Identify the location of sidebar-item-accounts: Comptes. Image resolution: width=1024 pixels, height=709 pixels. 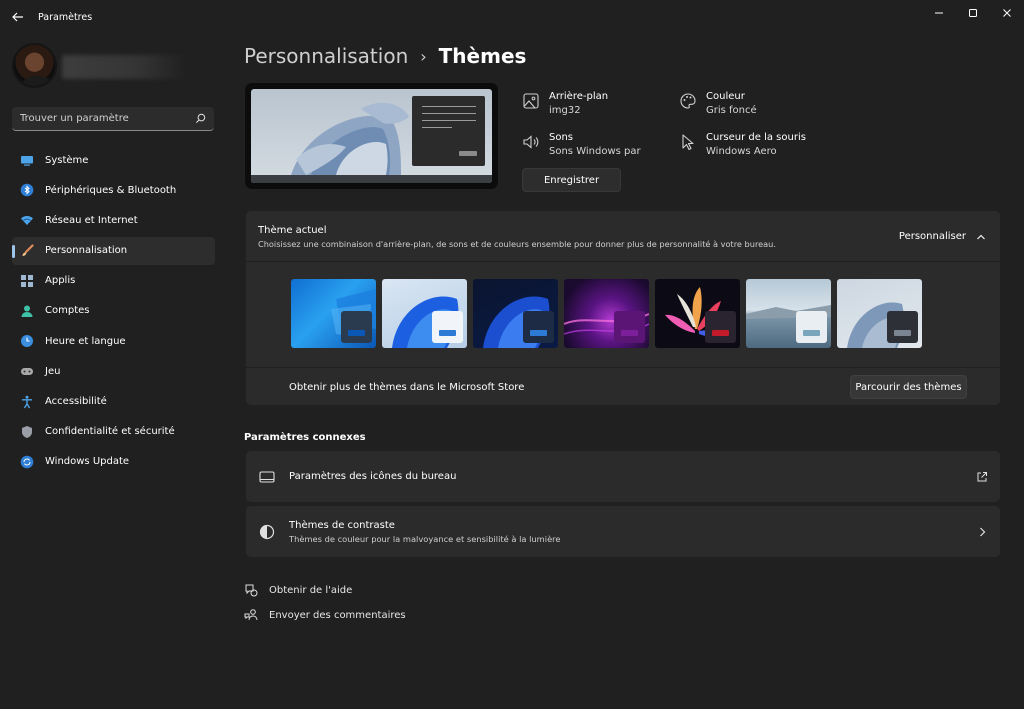
(113, 311).